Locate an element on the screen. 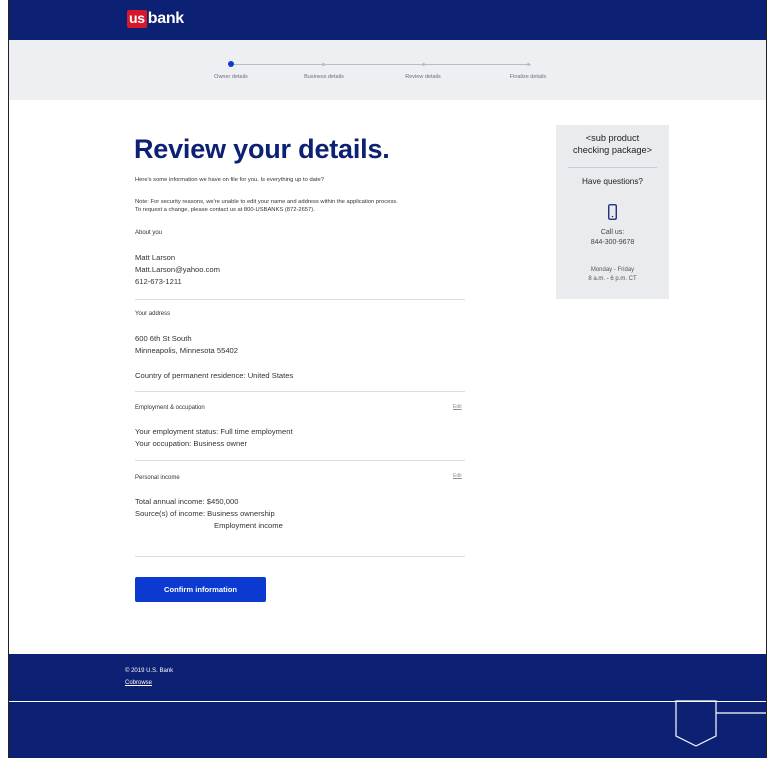 The image size is (771, 758). section-heading-employment: Employment & occupation is located at coordinates (170, 408).